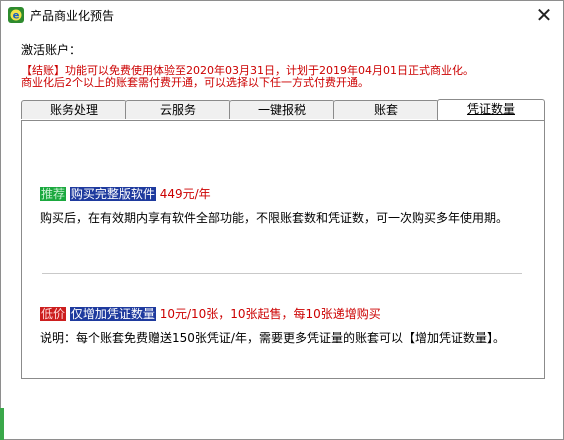  What do you see at coordinates (2, 424) in the screenshot?
I see `background-edge` at bounding box center [2, 424].